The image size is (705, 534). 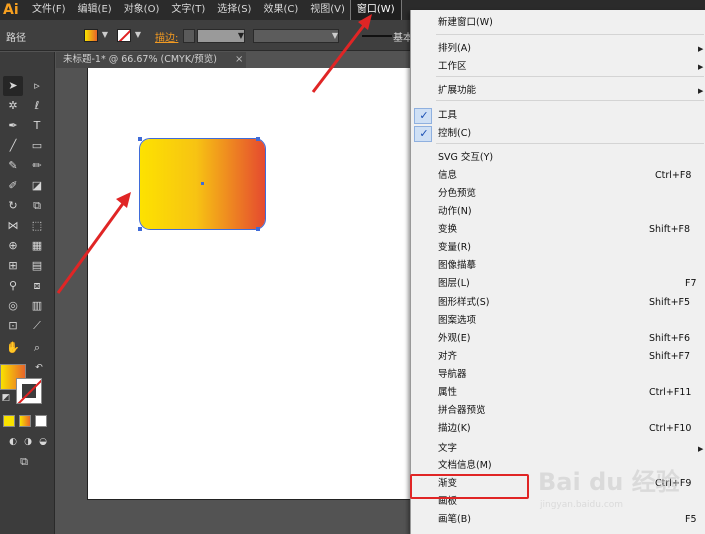 I want to click on lasso-tool-icon: ℓ, so click(x=37, y=106).